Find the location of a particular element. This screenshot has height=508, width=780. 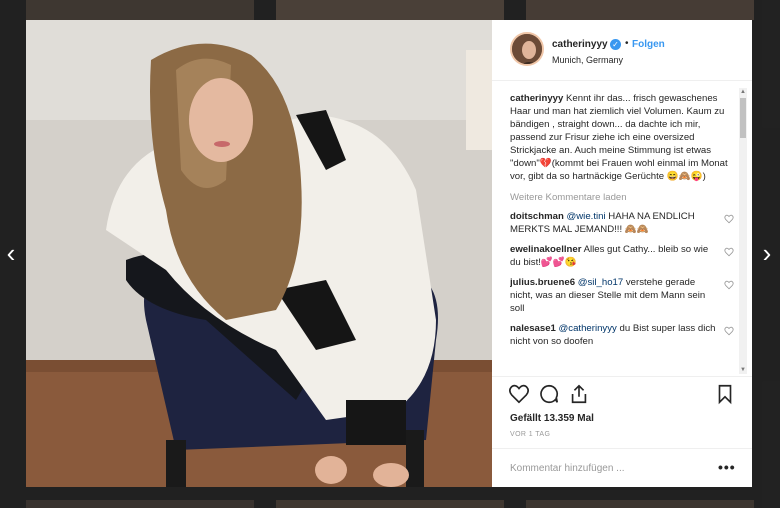

comment-input is located at coordinates (605, 468).